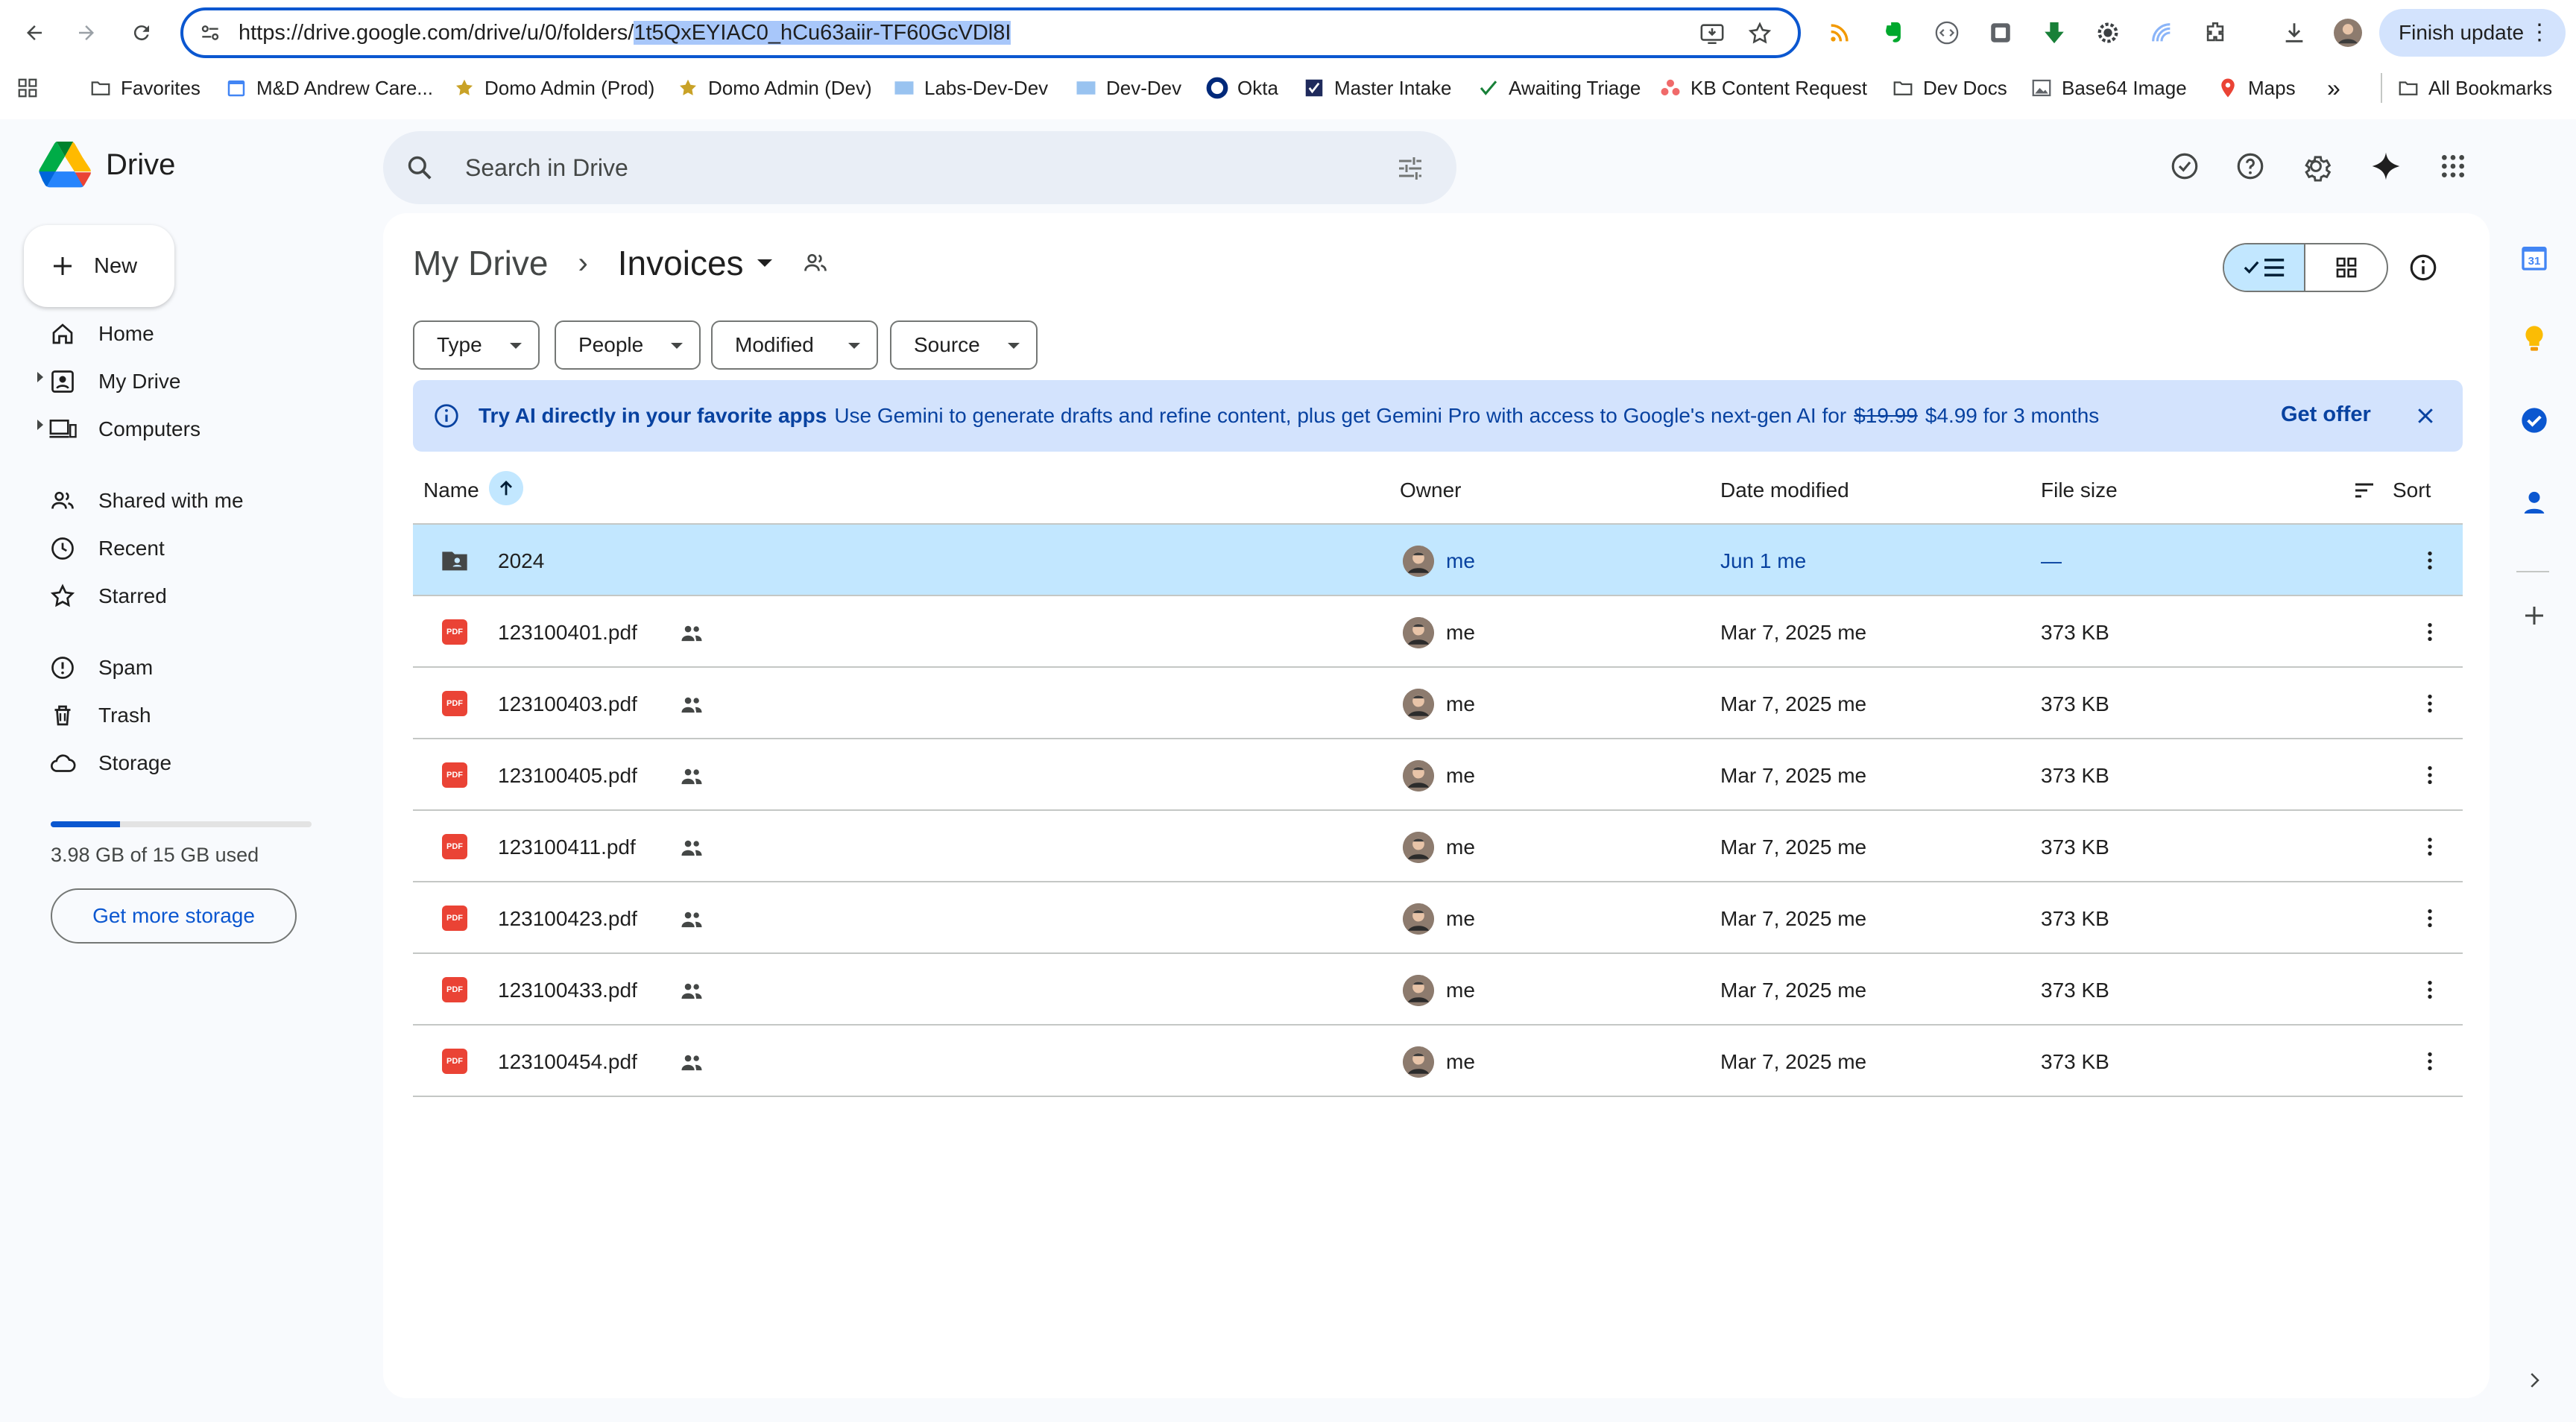 This screenshot has height=1422, width=2576. Describe the element at coordinates (1242, 88) in the screenshot. I see `bookmark-7: Okta` at that location.